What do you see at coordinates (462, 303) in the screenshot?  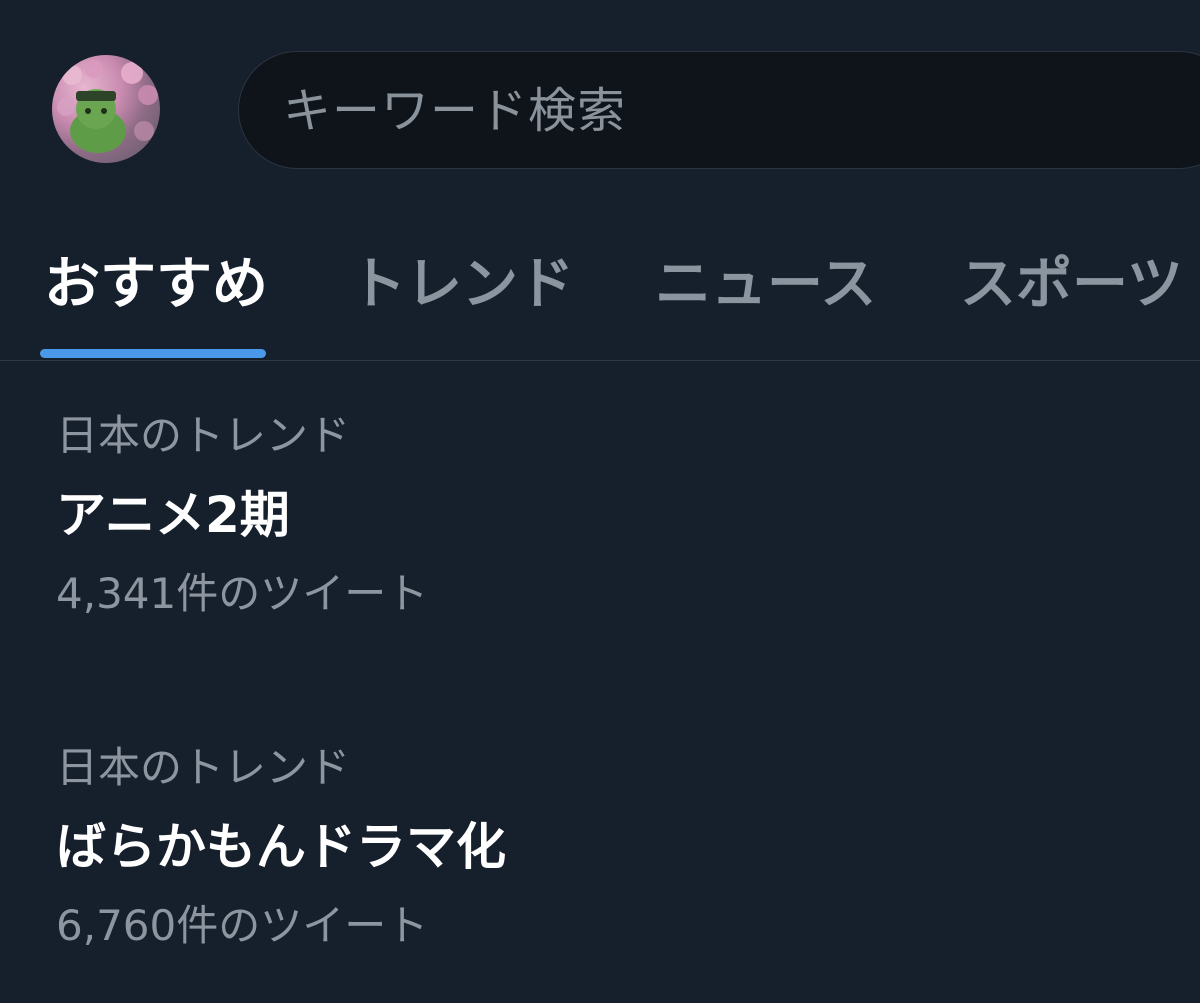 I see `tab-trending: トレンド` at bounding box center [462, 303].